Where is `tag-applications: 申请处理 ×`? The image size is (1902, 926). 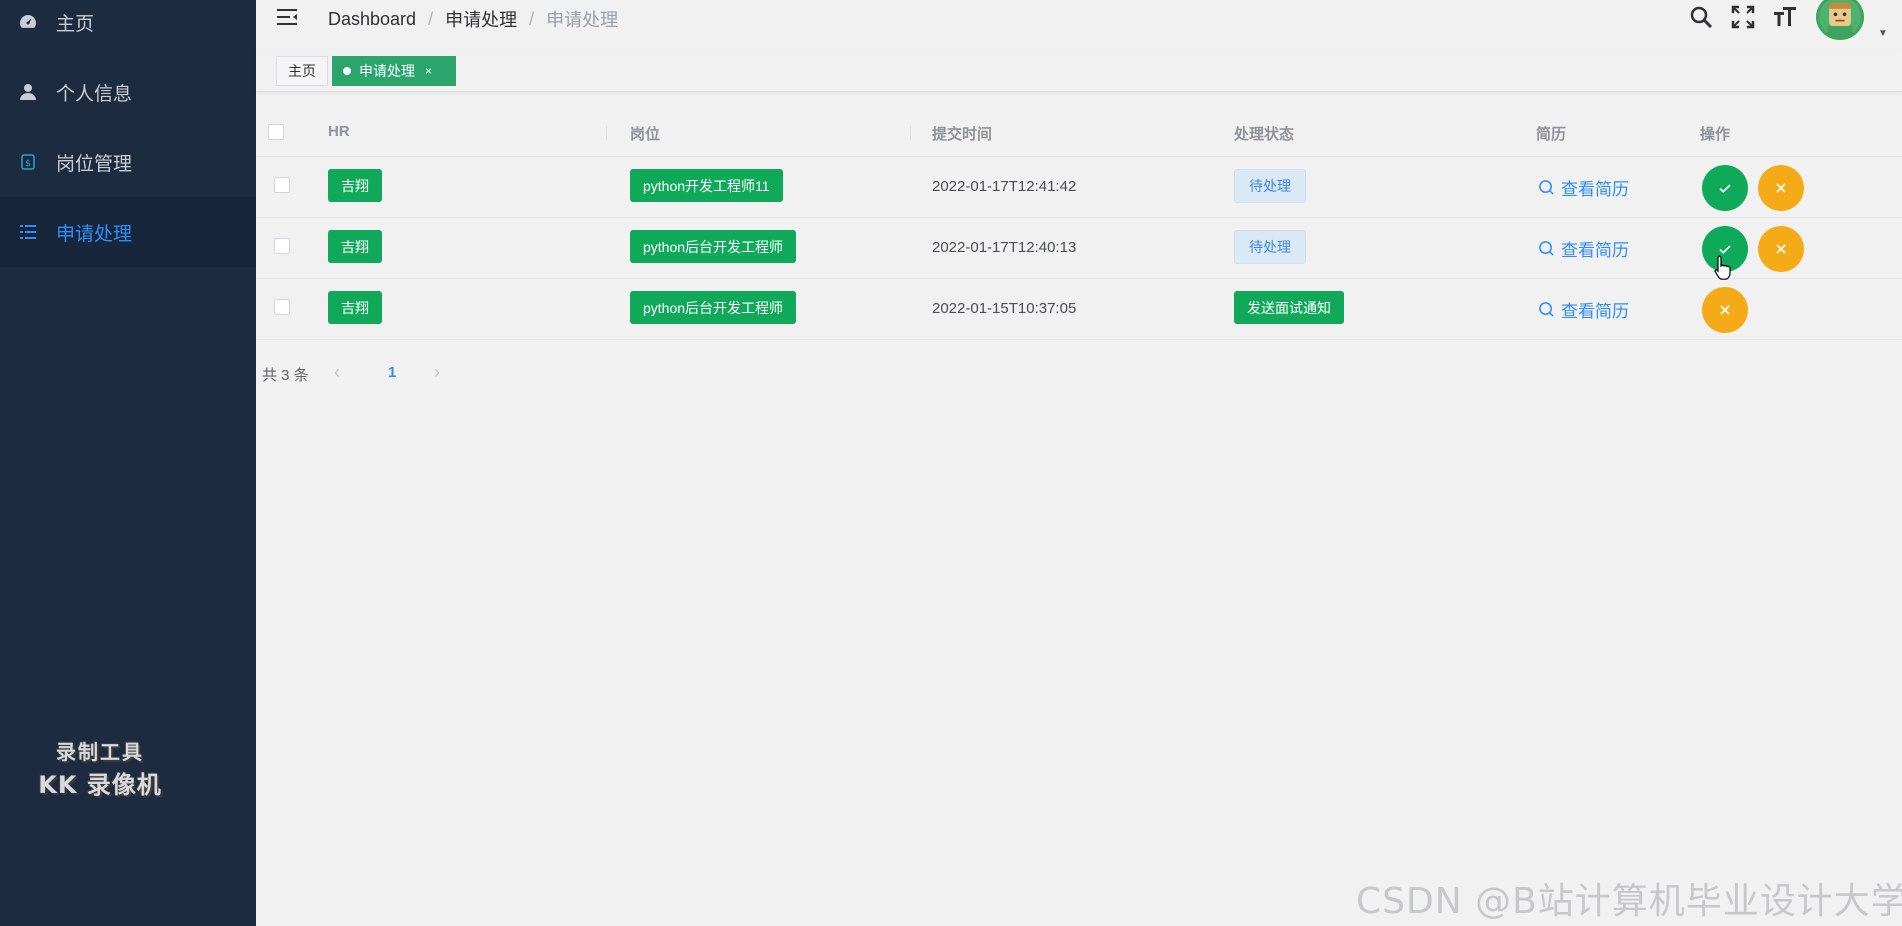
tag-applications: 申请处理 × is located at coordinates (394, 71).